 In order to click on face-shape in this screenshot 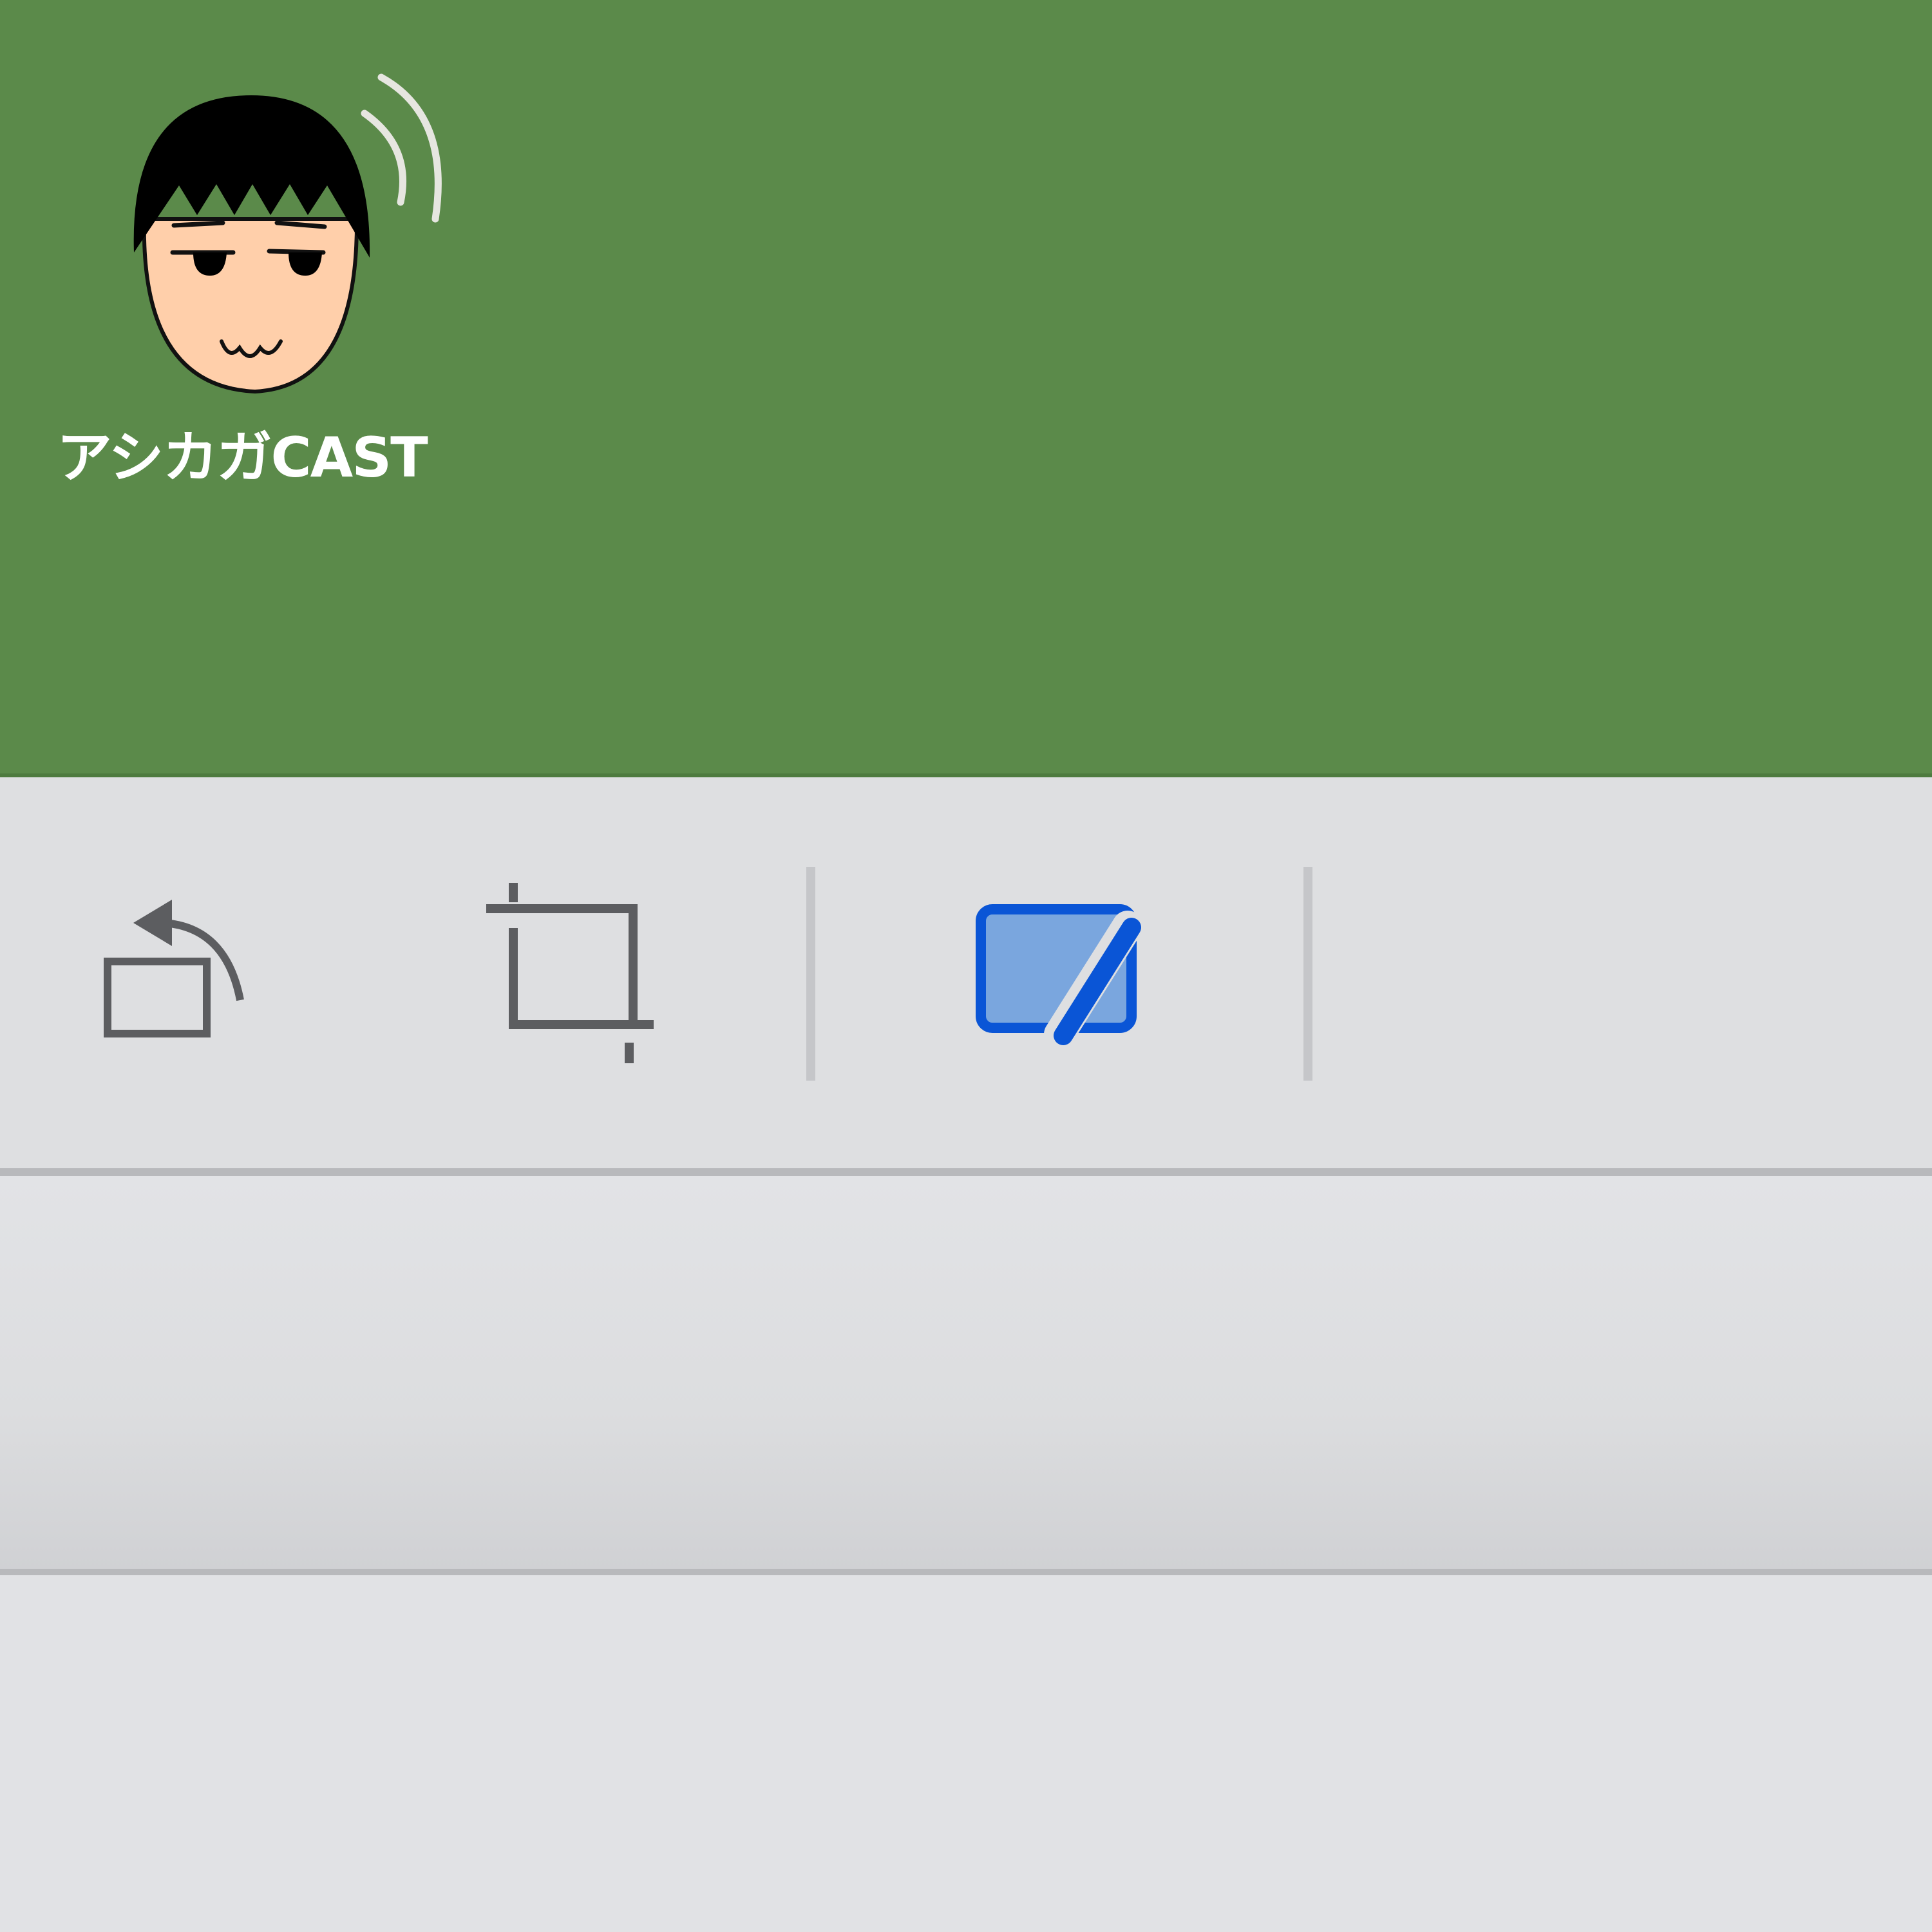, I will do `click(250, 305)`.